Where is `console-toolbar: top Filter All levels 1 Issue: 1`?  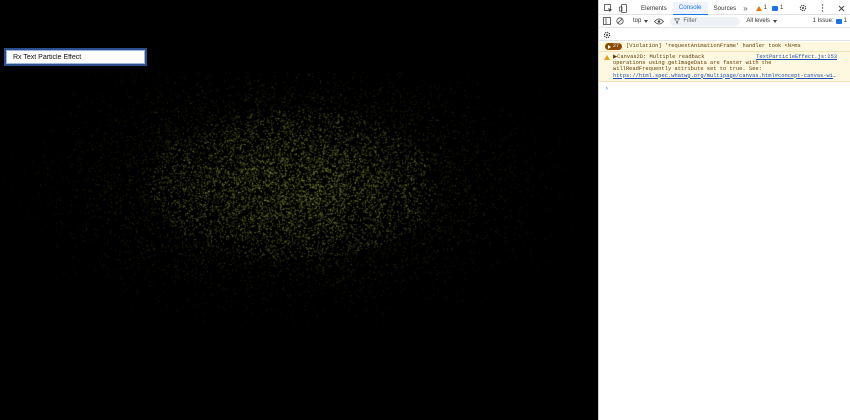
console-toolbar: top Filter All levels 1 Issue: 1 is located at coordinates (724, 21).